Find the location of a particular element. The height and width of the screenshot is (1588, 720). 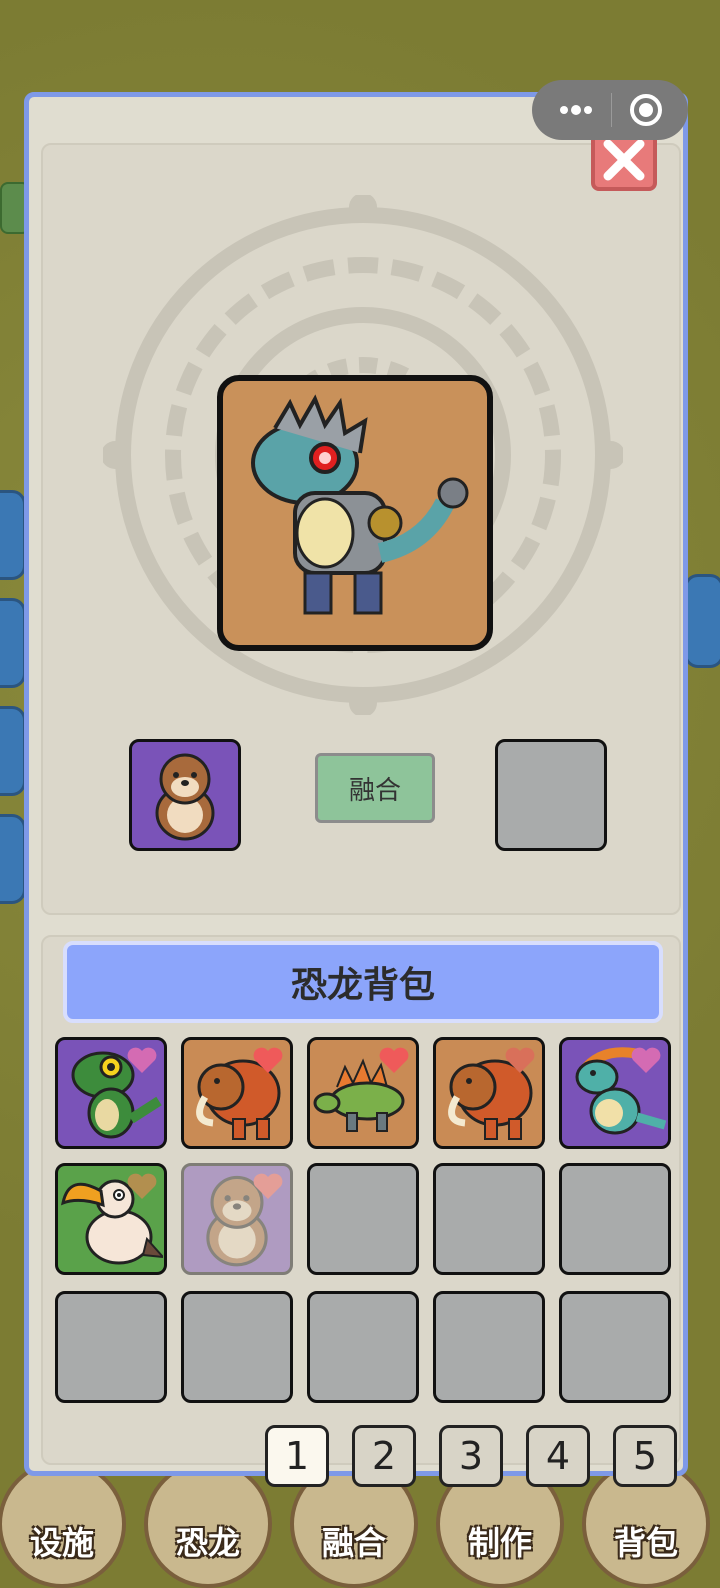

fuse-button: 融合 is located at coordinates (375, 788).